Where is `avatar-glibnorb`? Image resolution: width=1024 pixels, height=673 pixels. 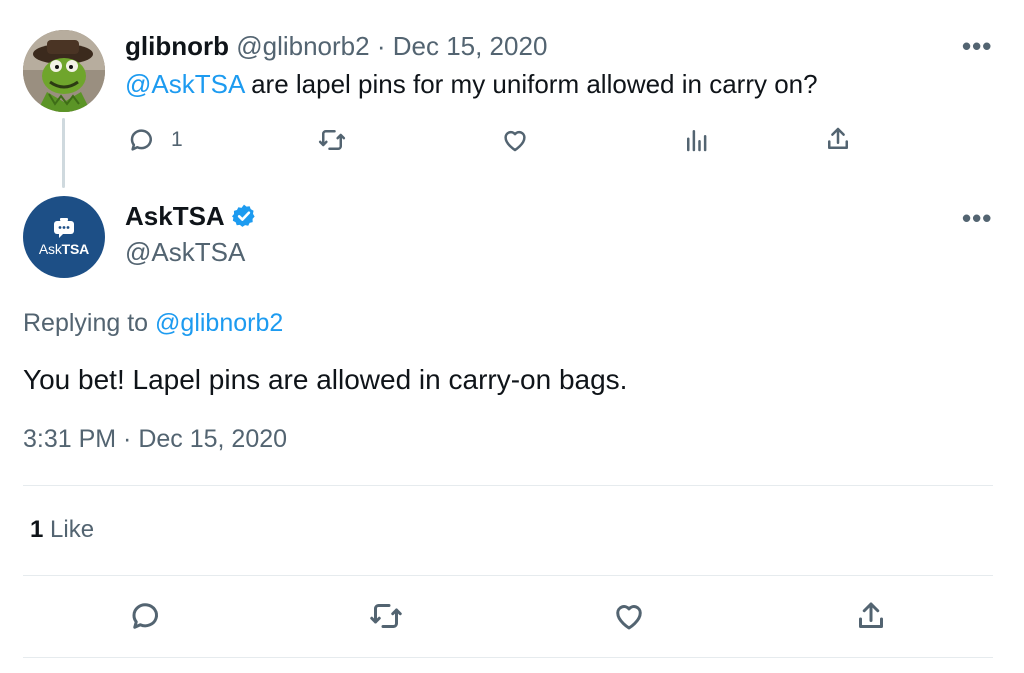
avatar-glibnorb is located at coordinates (64, 71).